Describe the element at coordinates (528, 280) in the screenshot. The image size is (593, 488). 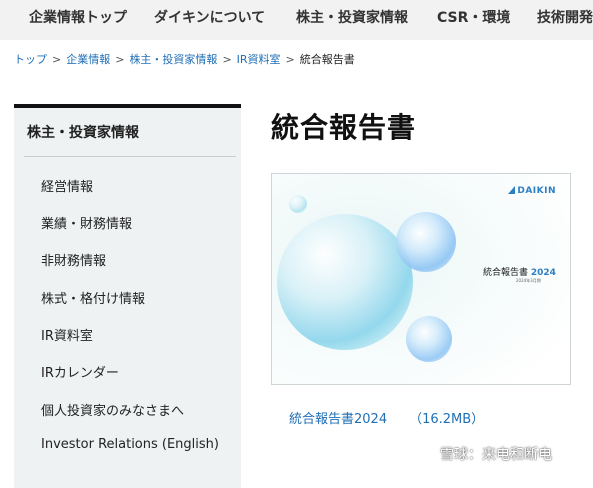
I see `cover-subtitle: 2024年3月期` at that location.